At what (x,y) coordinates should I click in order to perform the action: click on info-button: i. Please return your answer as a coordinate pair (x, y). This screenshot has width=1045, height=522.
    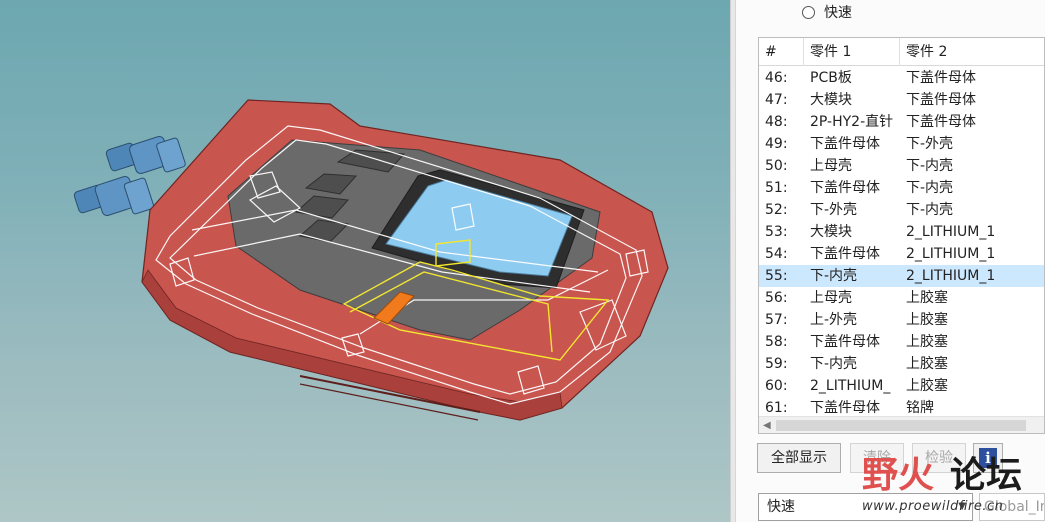
    Looking at the image, I should click on (988, 458).